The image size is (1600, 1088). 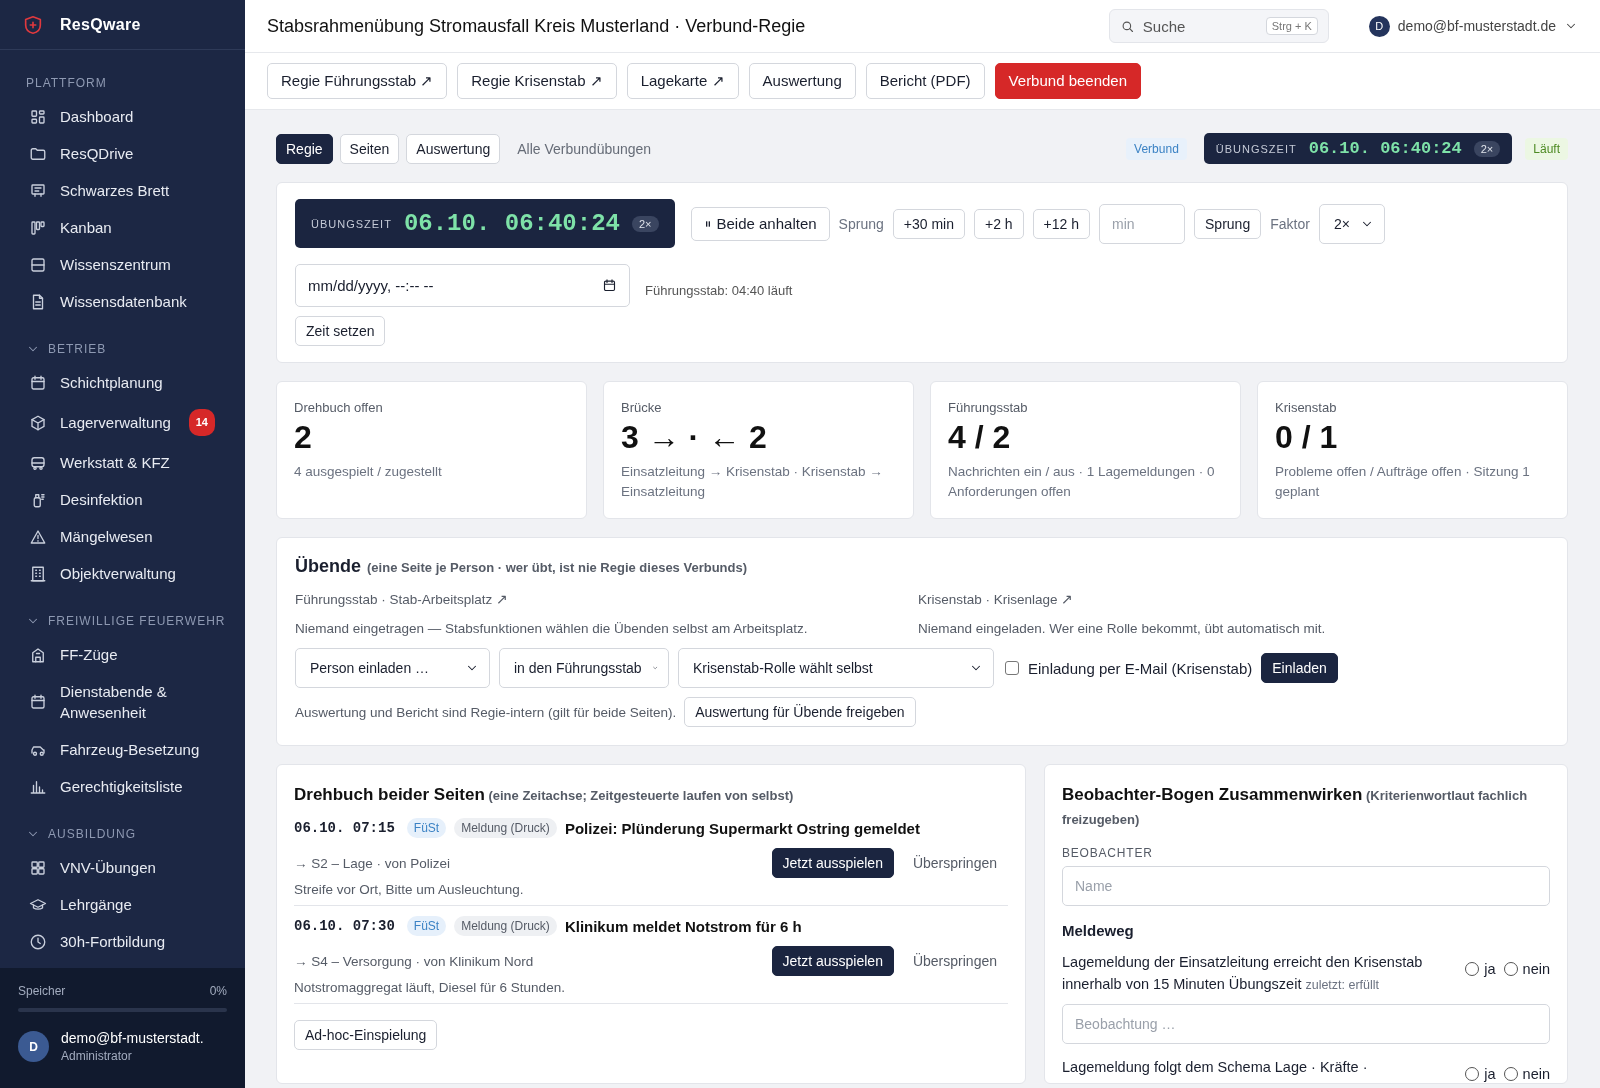 I want to click on tab: Regie, so click(x=304, y=148).